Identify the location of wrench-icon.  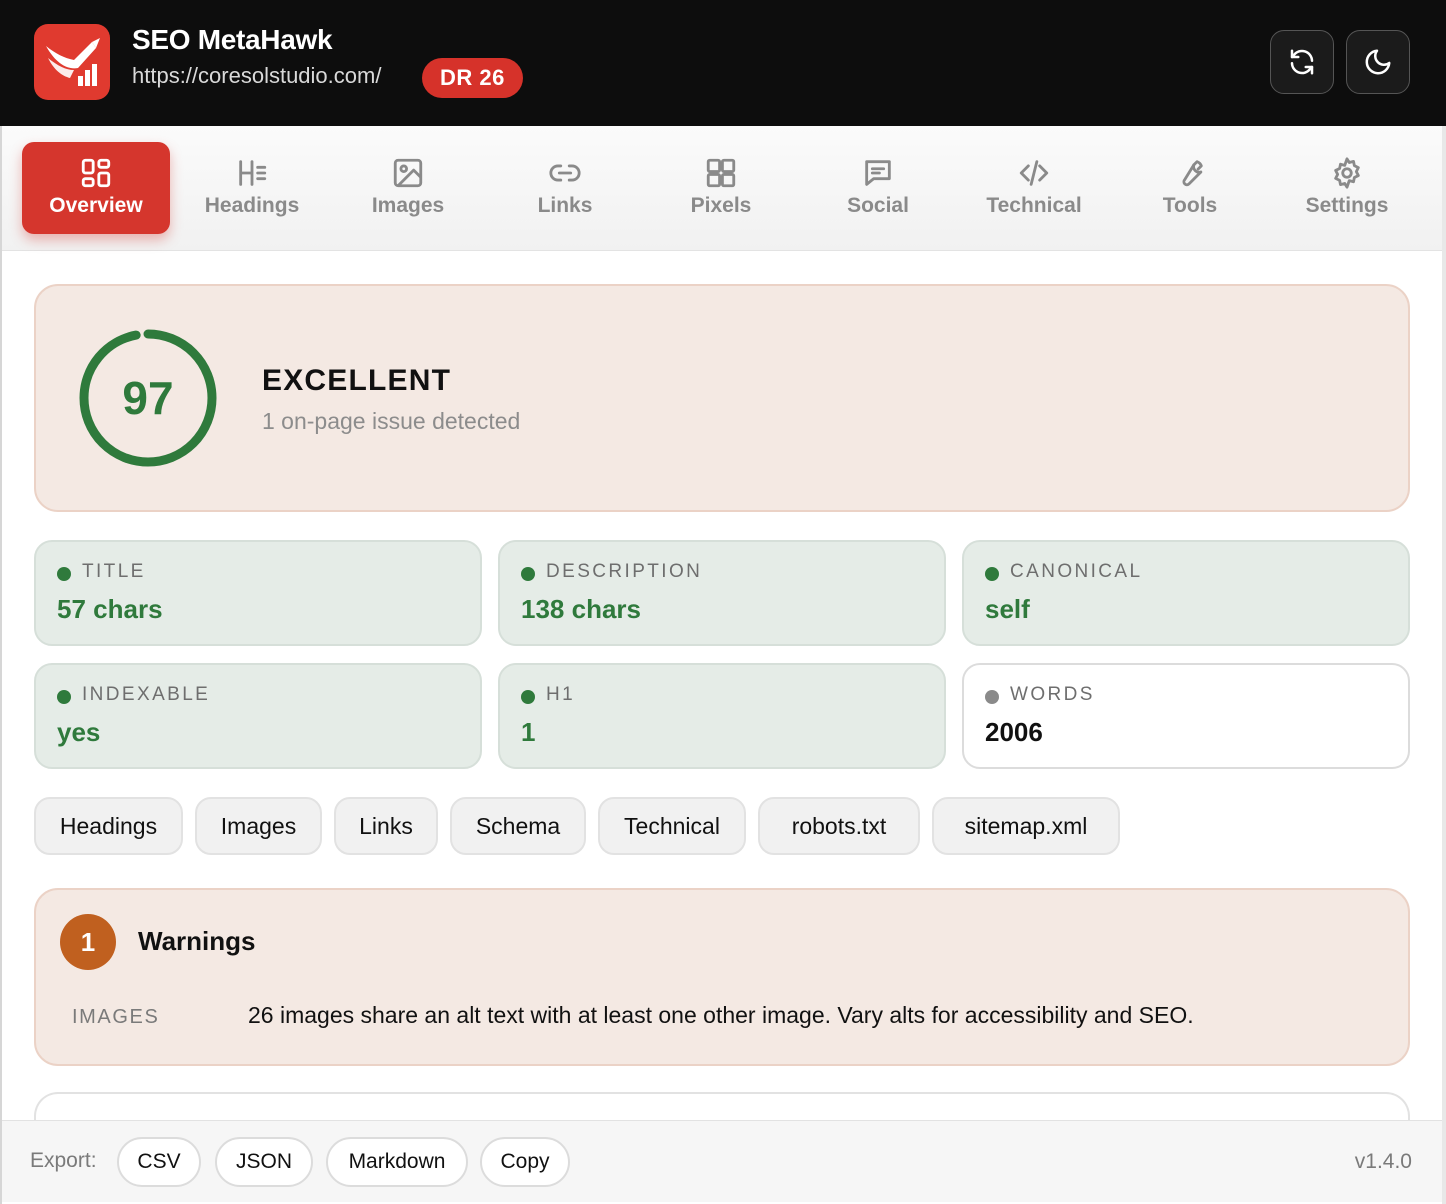
(1192, 173).